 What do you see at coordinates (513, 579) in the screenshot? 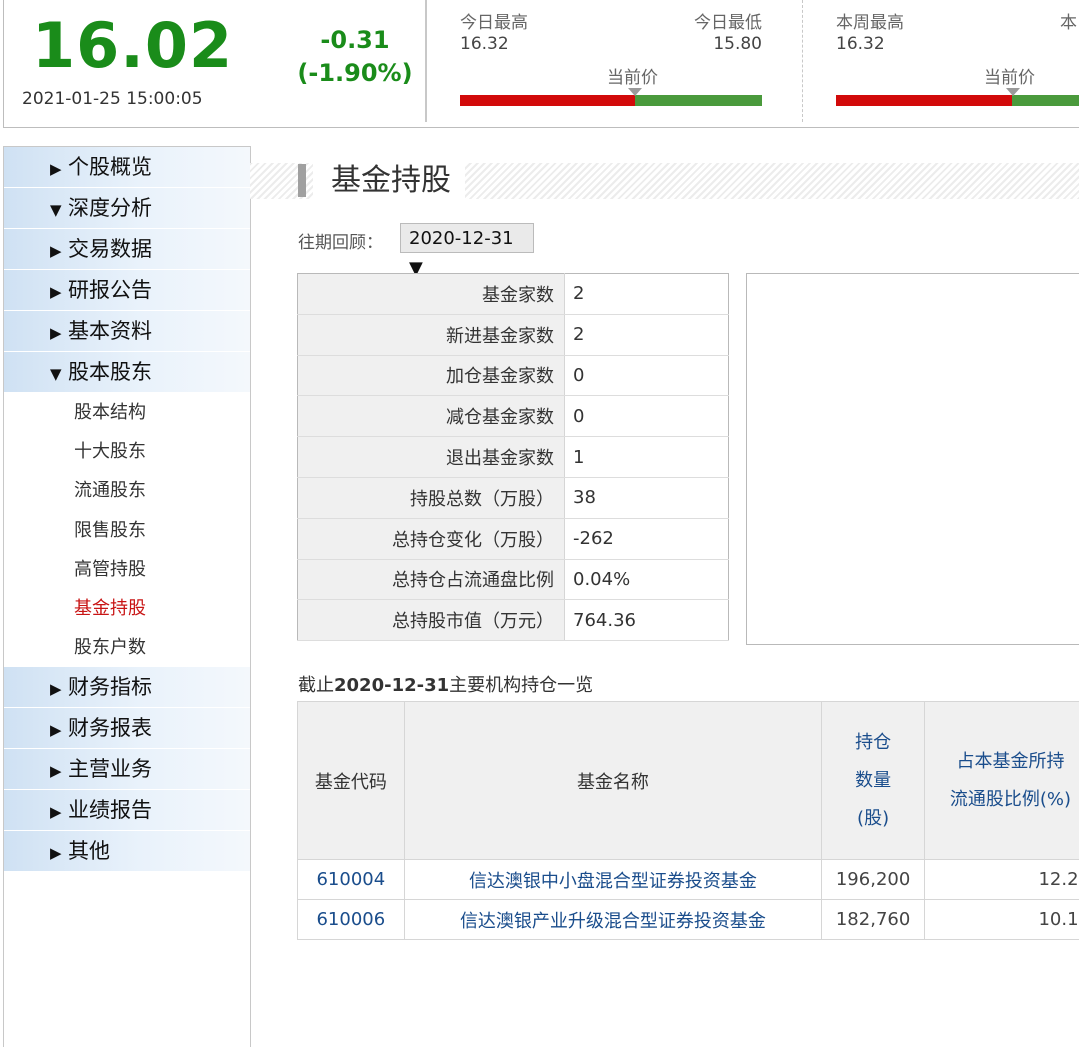
I see `table-row: 总持仓占流通盘比例0.04%` at bounding box center [513, 579].